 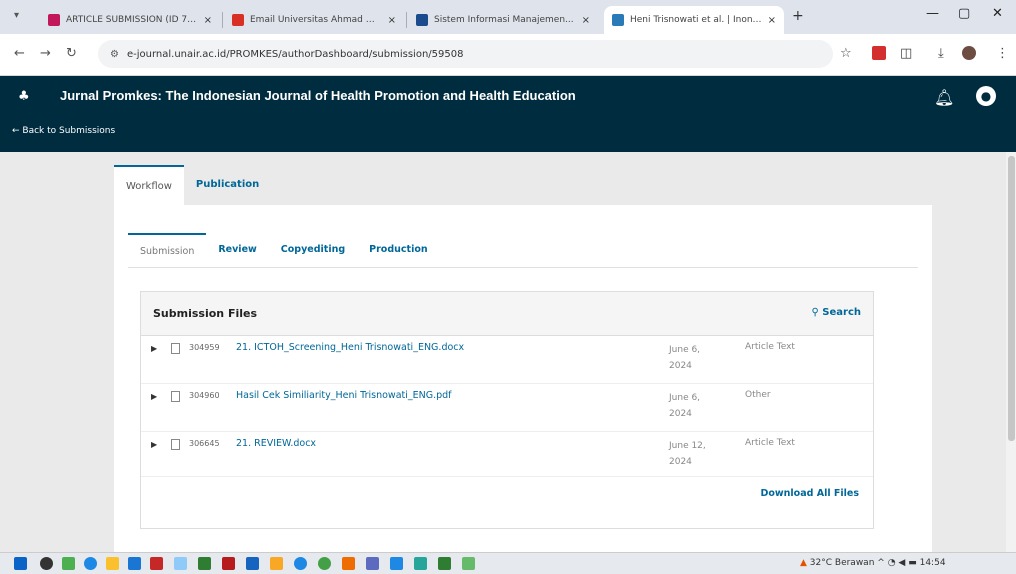 What do you see at coordinates (276, 443) in the screenshot?
I see `file-link: 21. REVIEW.docx` at bounding box center [276, 443].